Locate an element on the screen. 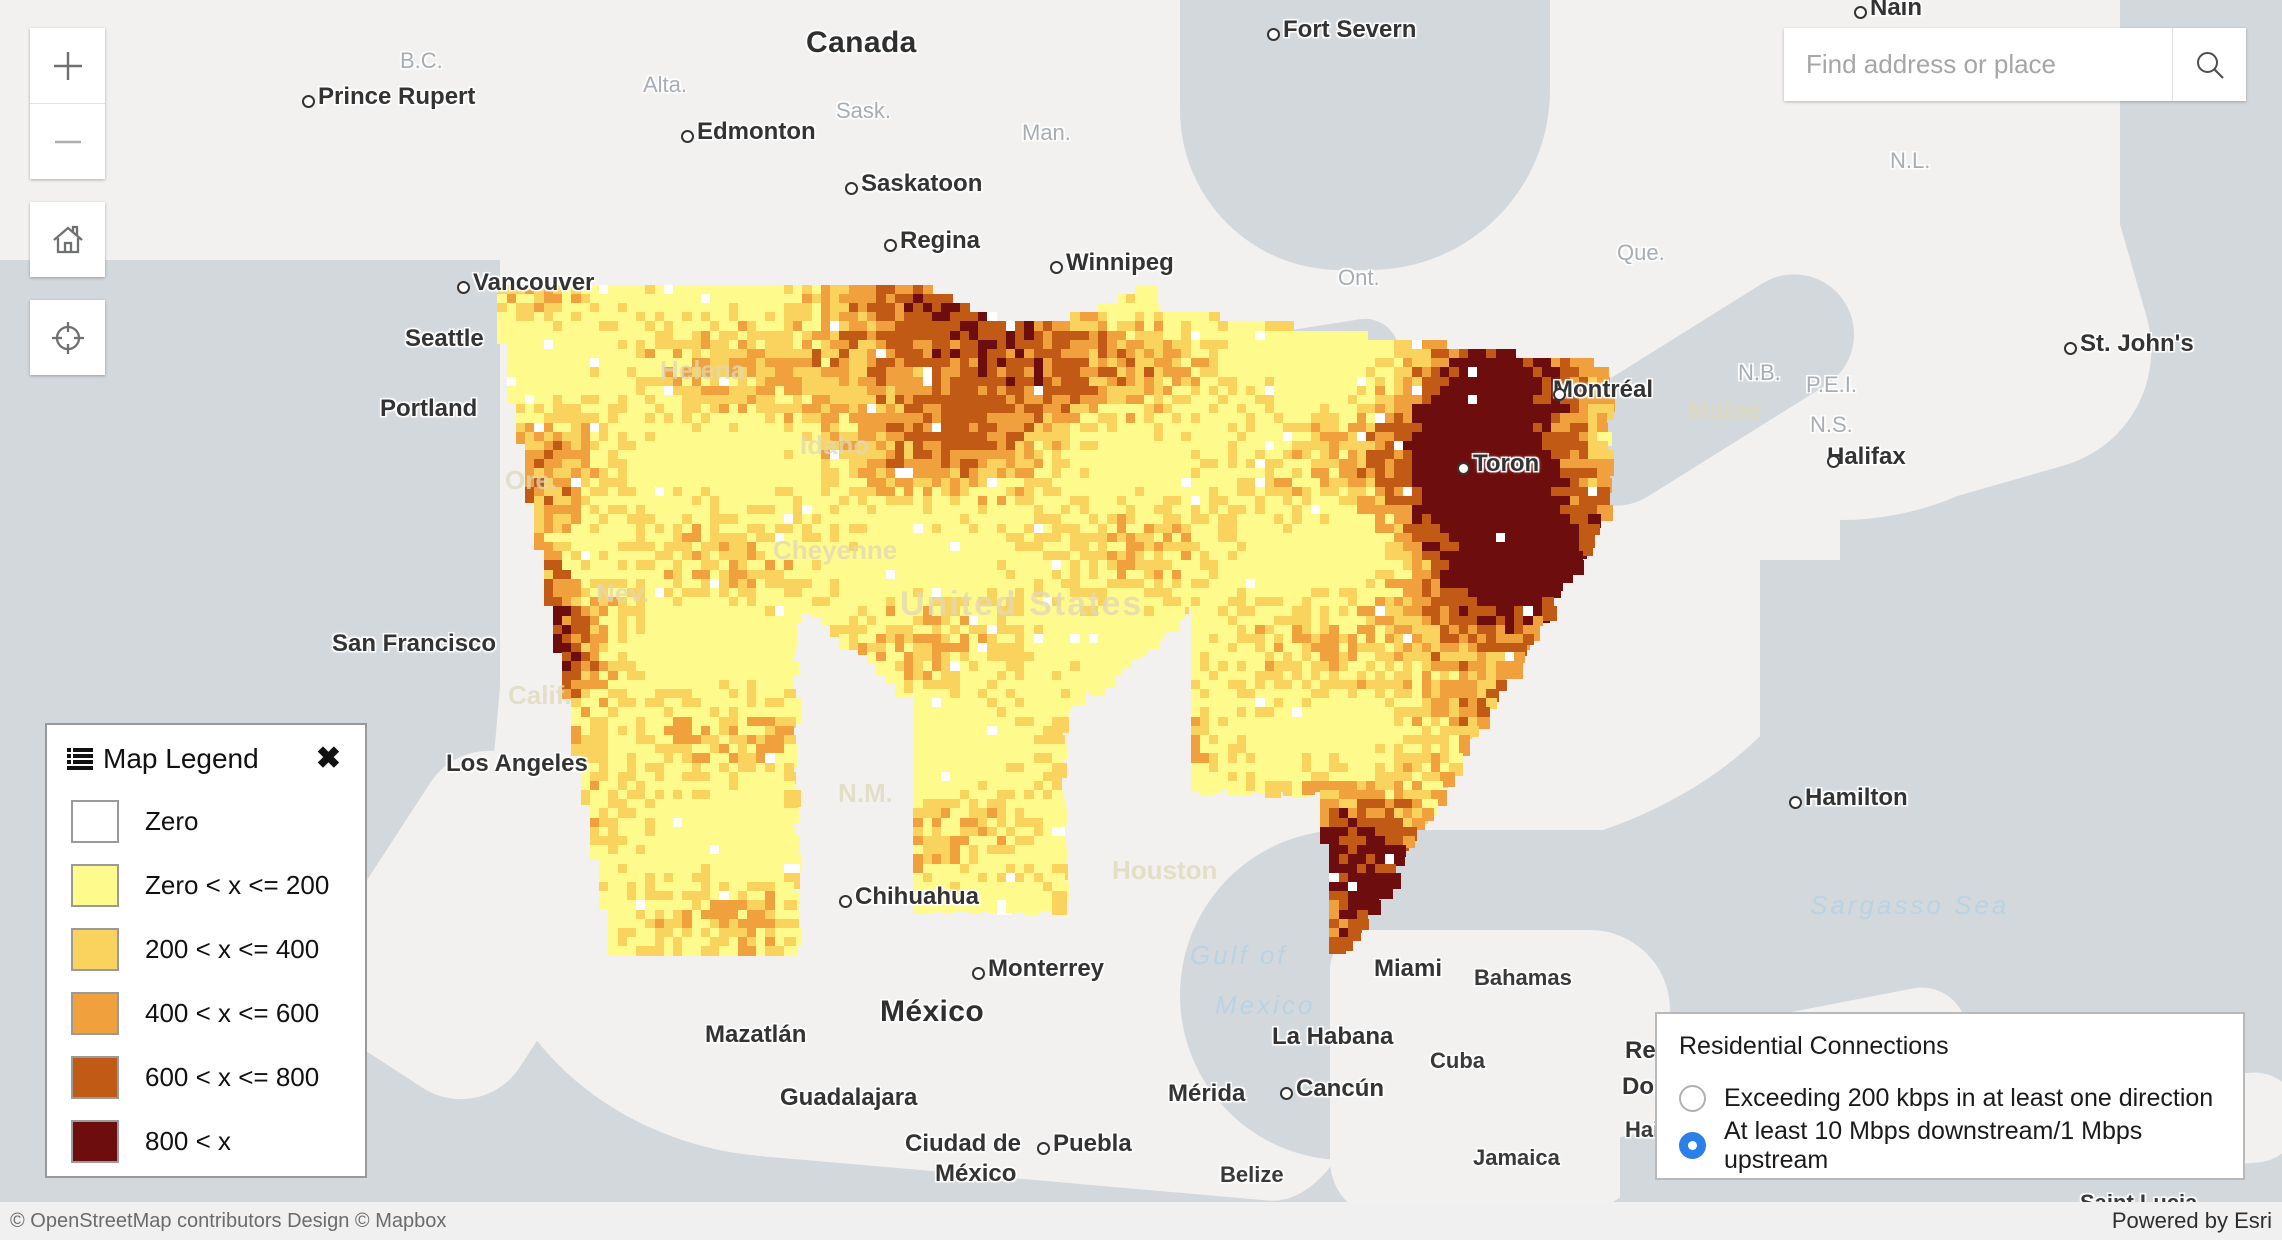 The image size is (2282, 1240). map-label-country-usa: United States is located at coordinates (1022, 604).